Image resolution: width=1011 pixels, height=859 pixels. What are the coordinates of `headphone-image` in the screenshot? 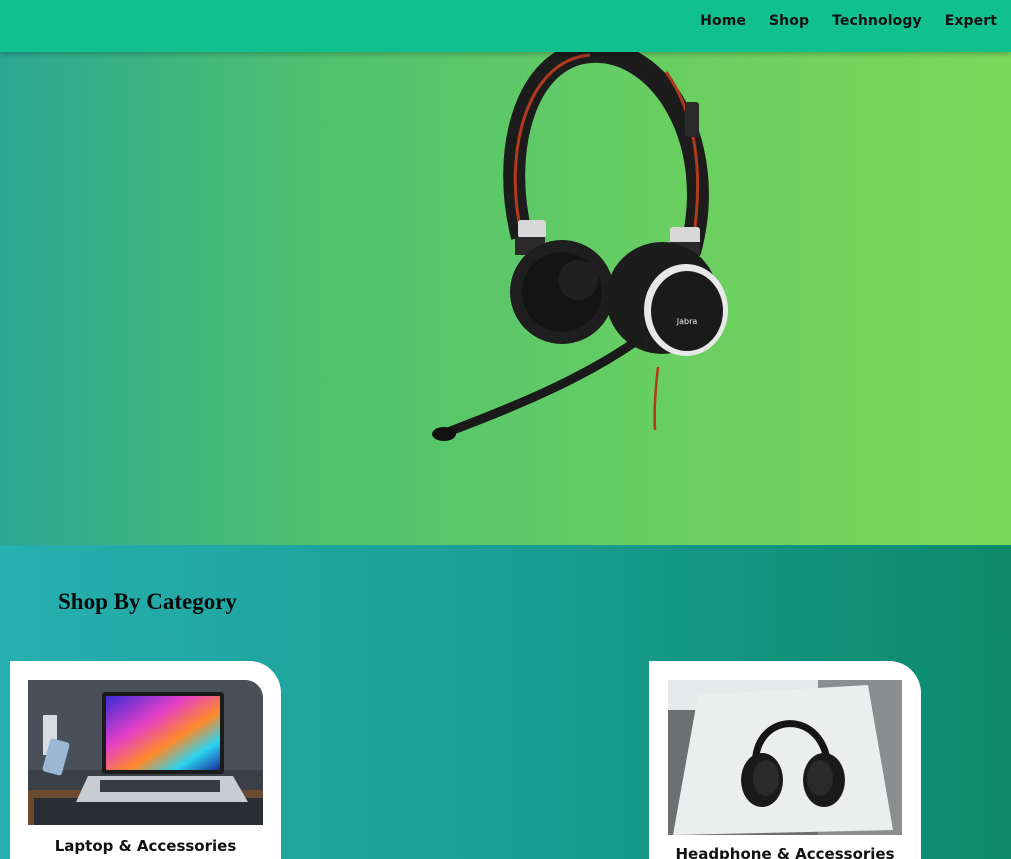 It's located at (785, 757).